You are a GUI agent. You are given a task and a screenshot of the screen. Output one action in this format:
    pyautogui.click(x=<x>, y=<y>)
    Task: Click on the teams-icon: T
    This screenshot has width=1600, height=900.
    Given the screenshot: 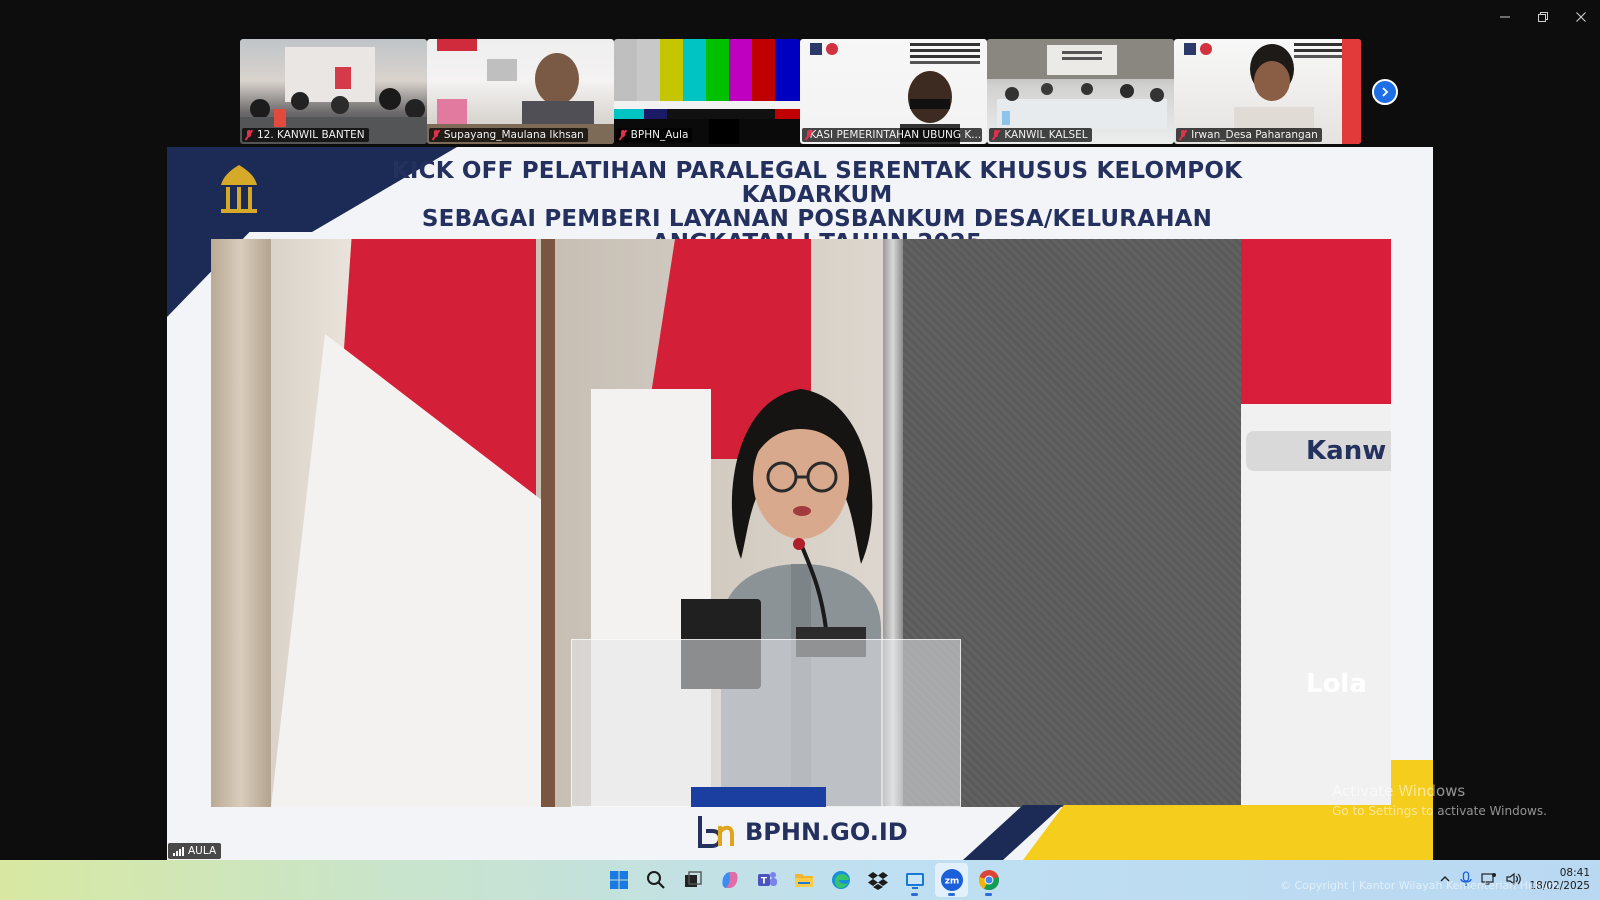 What is the action you would take?
    pyautogui.click(x=766, y=880)
    